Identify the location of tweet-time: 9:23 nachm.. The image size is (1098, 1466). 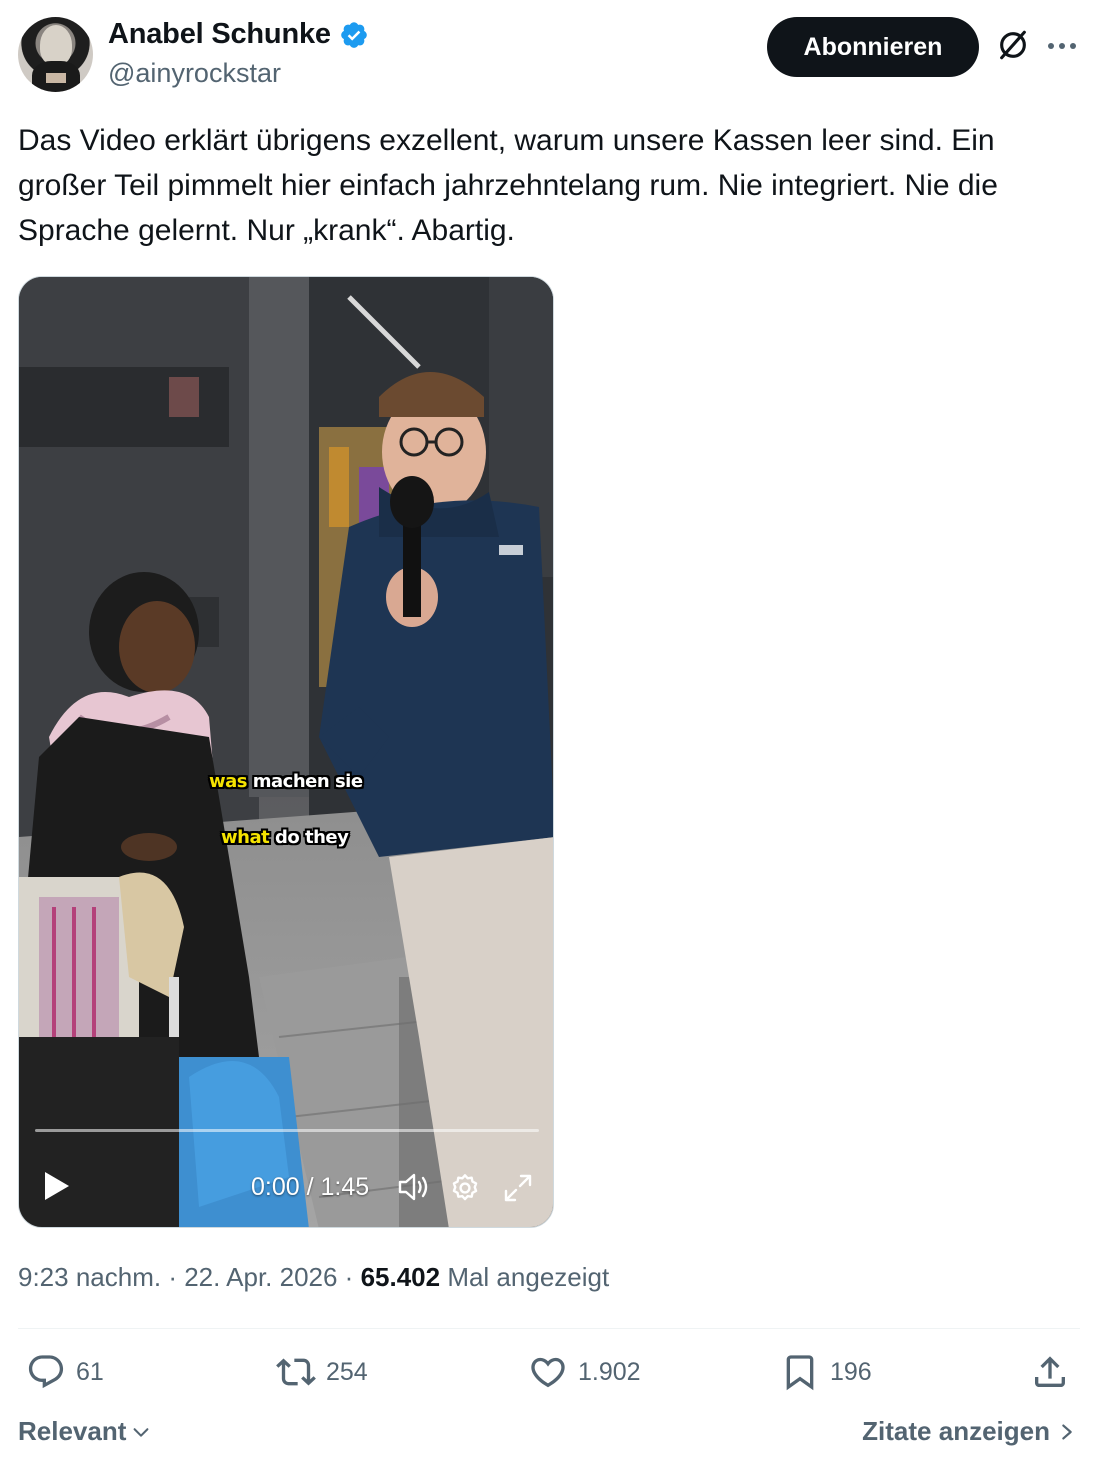
(89, 1277).